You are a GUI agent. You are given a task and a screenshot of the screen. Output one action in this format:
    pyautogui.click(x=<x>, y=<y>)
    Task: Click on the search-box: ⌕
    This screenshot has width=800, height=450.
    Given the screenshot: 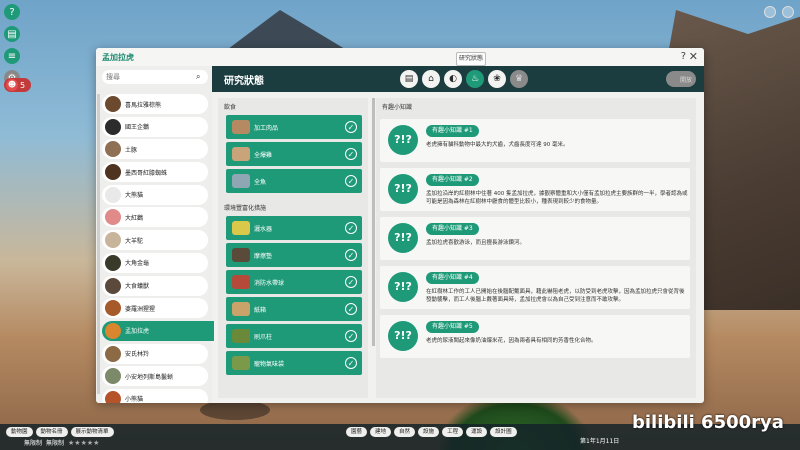 What is the action you would take?
    pyautogui.click(x=155, y=77)
    